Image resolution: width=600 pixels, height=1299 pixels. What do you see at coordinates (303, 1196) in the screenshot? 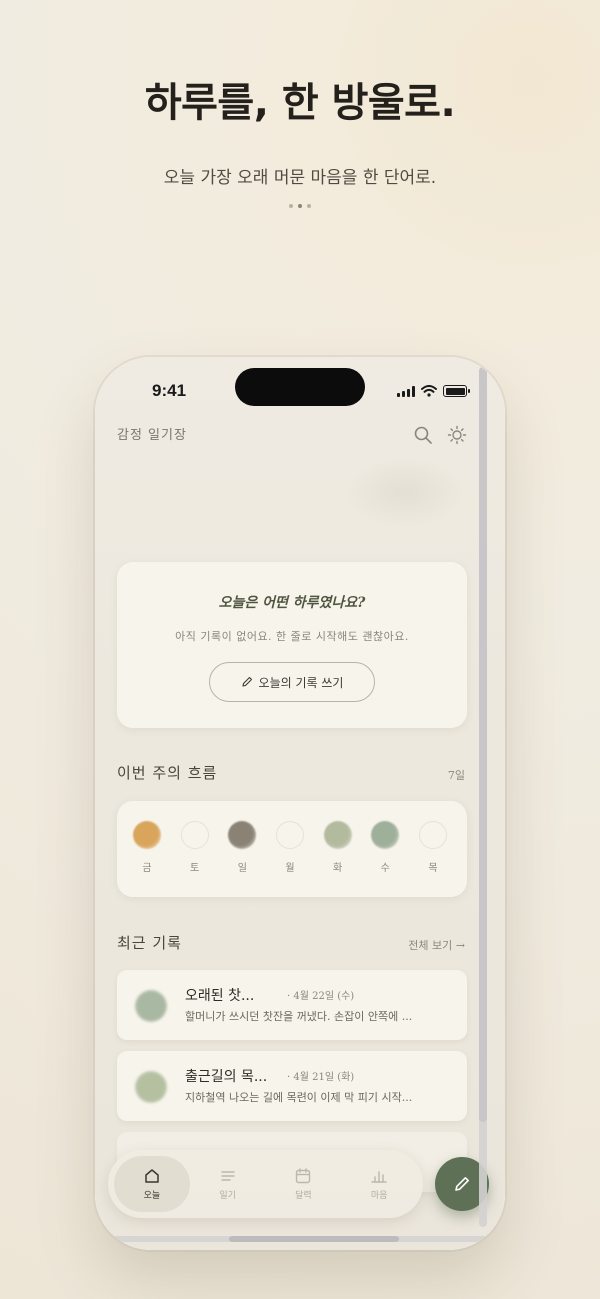
I see `tab-label: 달력` at bounding box center [303, 1196].